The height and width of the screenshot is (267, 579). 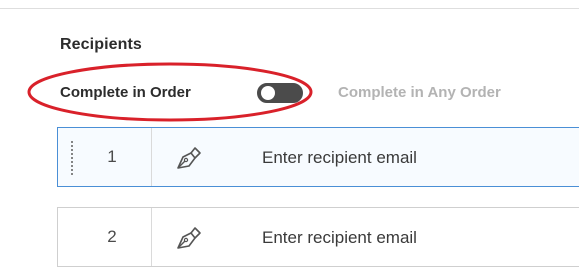 What do you see at coordinates (319, 93) in the screenshot?
I see `signing-order-control: Complete in Order Complete in Any Order` at bounding box center [319, 93].